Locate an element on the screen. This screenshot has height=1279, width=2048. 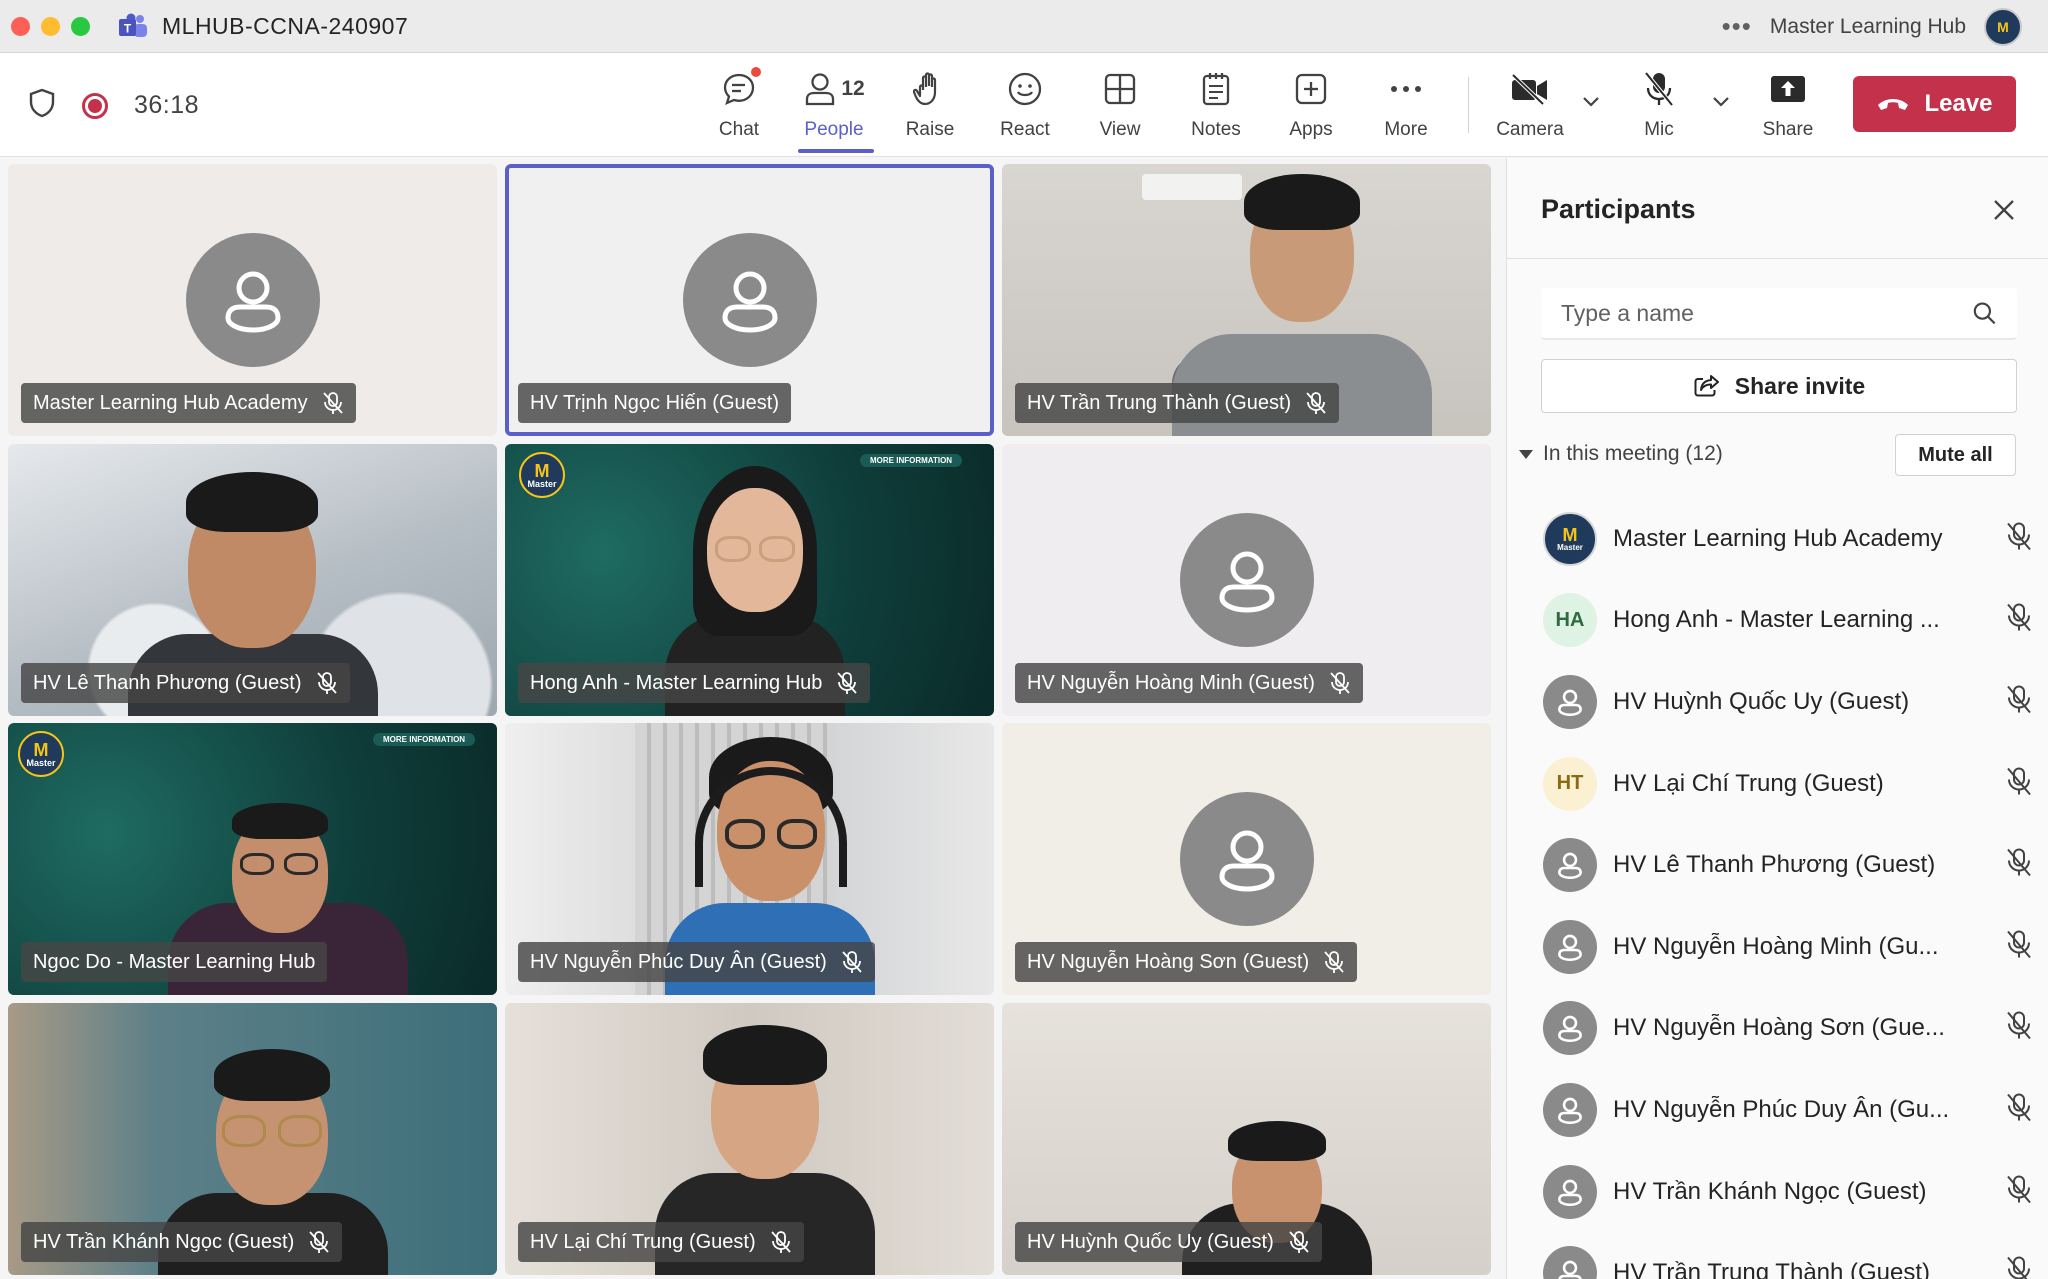
participant-name: HV Huỳnh Quốc Uy (Guest) is located at coordinates (1761, 701).